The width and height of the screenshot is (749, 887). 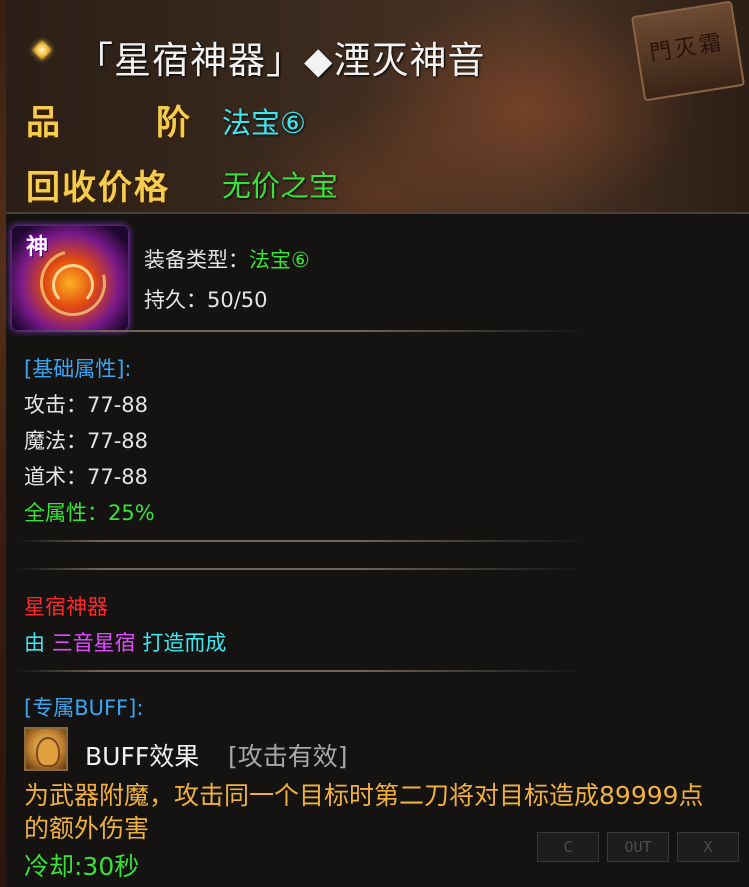 What do you see at coordinates (364, 795) in the screenshot?
I see `buff-description-line-1: 为武器附魔，攻击同一个目标时第二刀将对目标造成89999点` at bounding box center [364, 795].